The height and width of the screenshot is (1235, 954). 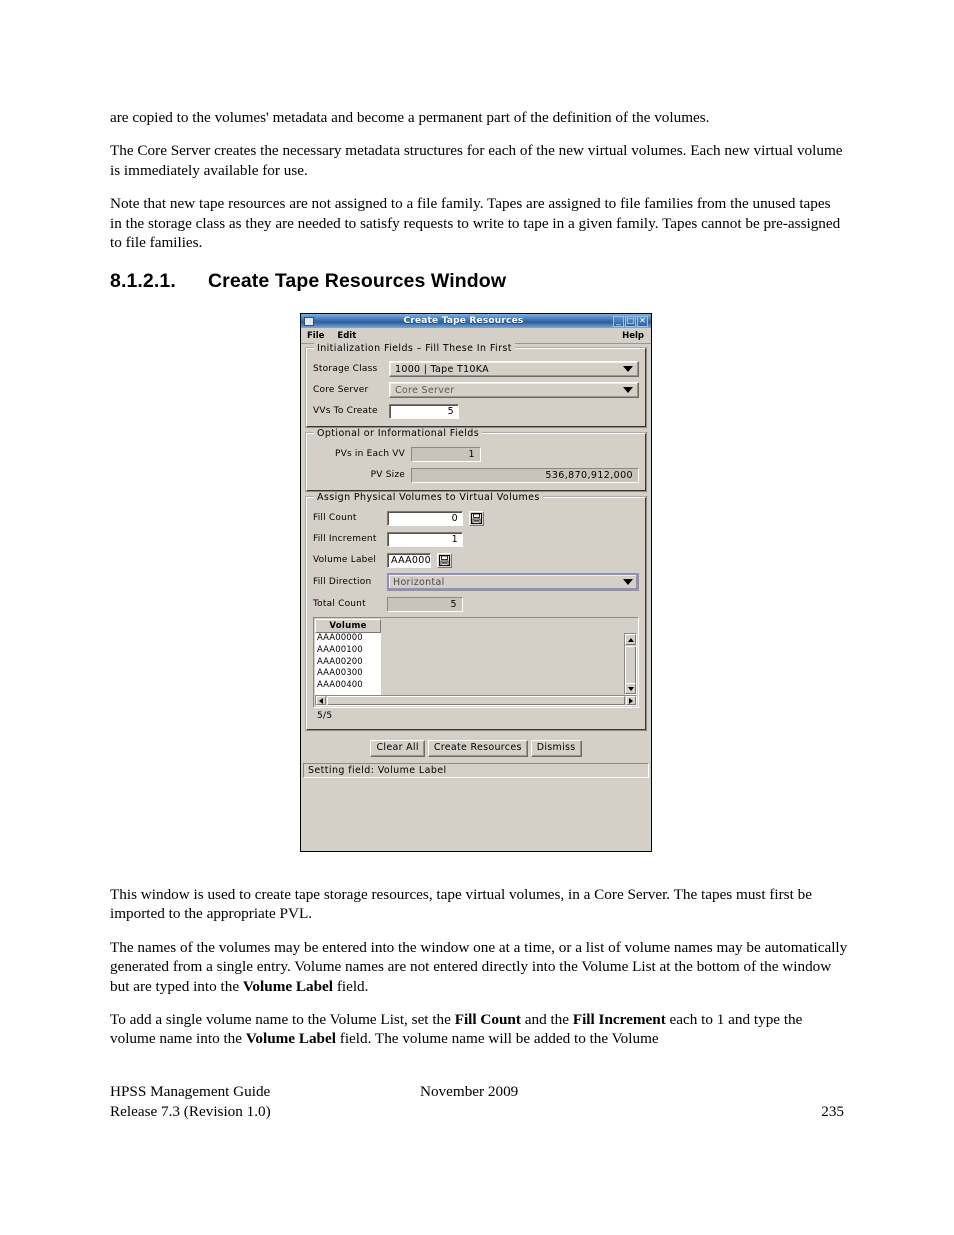 I want to click on storage-class-row: Storage Class 1000 | Tape T10KA, so click(x=476, y=369).